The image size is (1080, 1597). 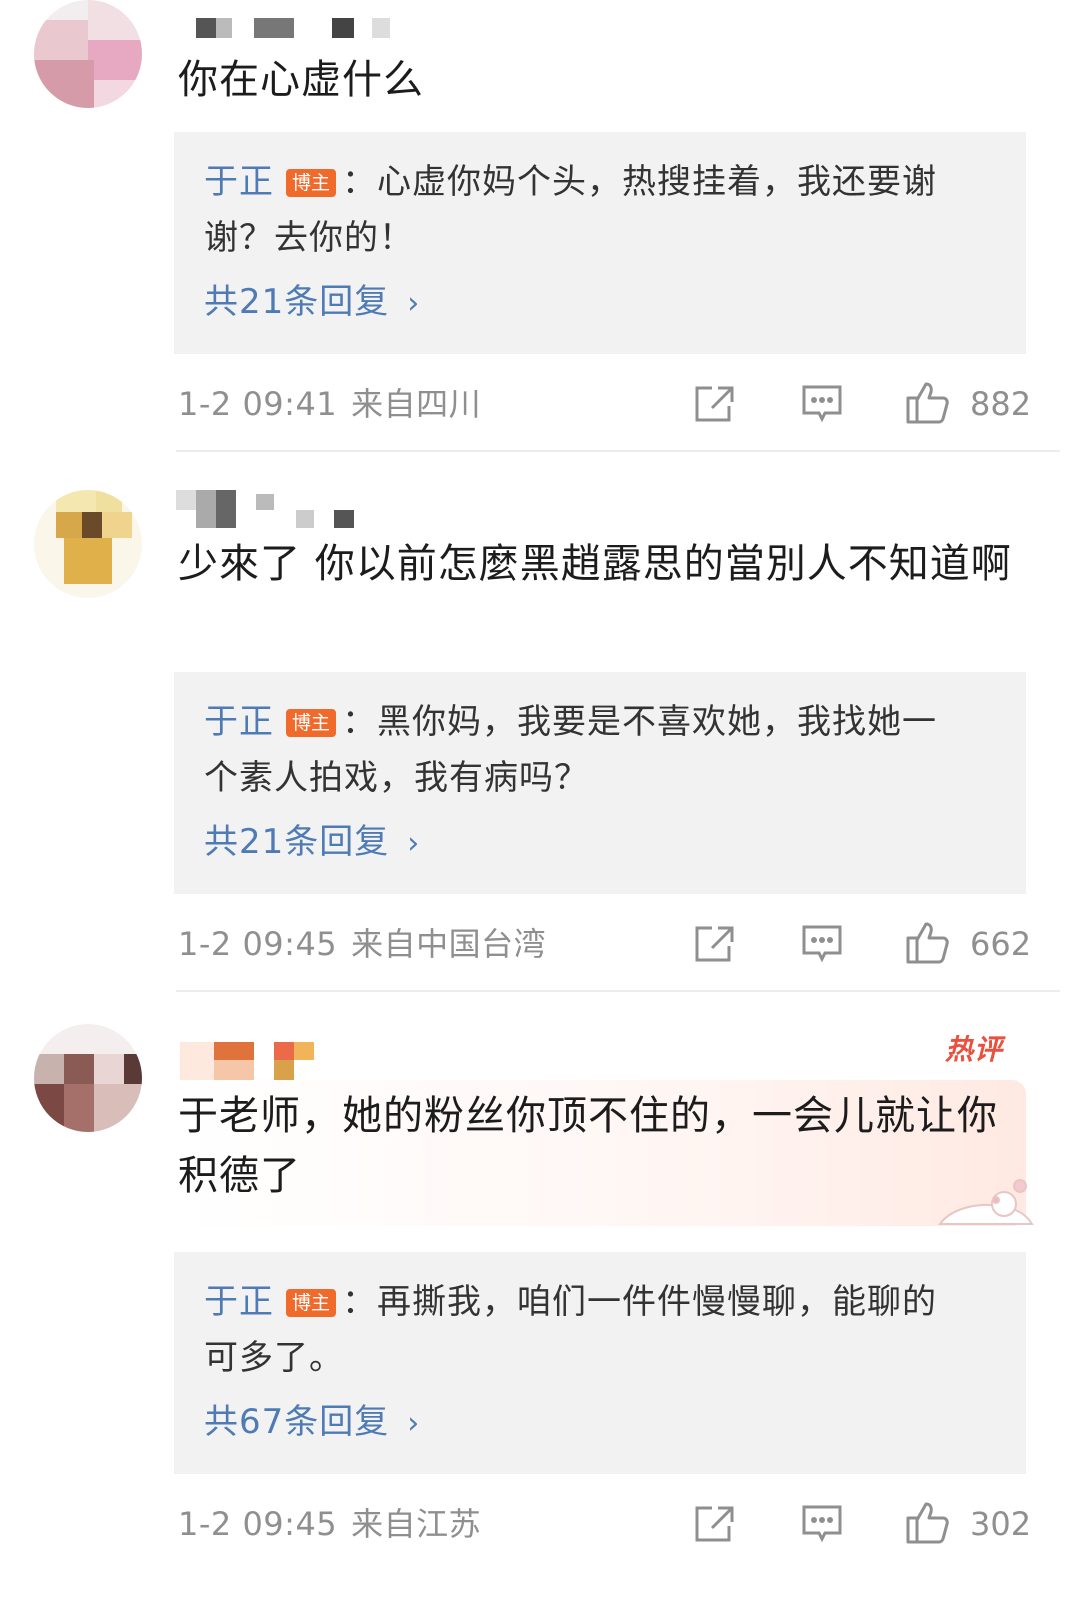 What do you see at coordinates (416, 1524) in the screenshot?
I see `location: 来自江苏` at bounding box center [416, 1524].